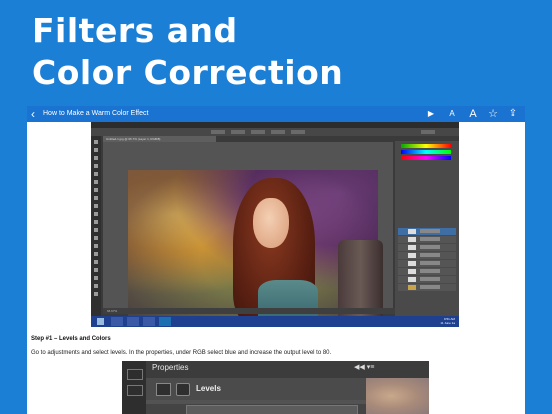 The image size is (552, 414). Describe the element at coordinates (427, 226) in the screenshot. I see `ps-side-panels` at that location.